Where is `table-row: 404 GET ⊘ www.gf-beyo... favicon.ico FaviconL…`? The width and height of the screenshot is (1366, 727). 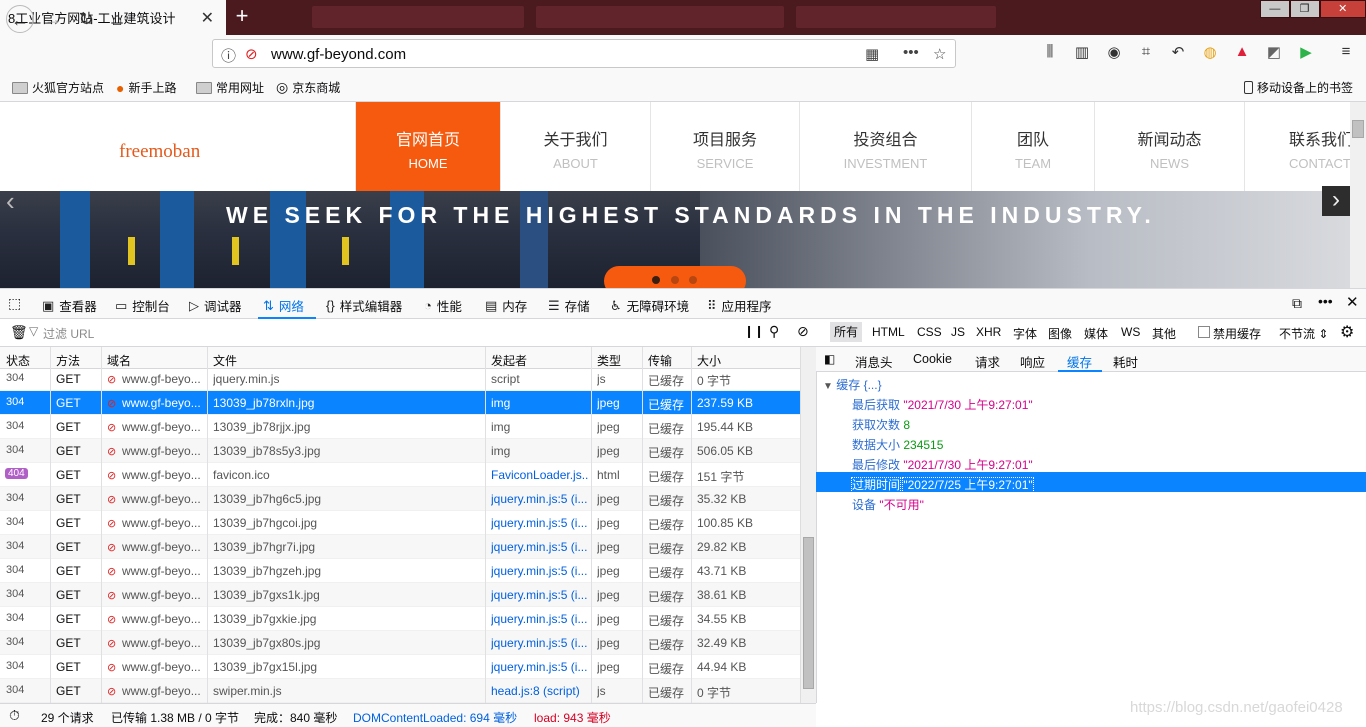 table-row: 404 GET ⊘ www.gf-beyo... favicon.ico FaviconL… is located at coordinates (400, 475).